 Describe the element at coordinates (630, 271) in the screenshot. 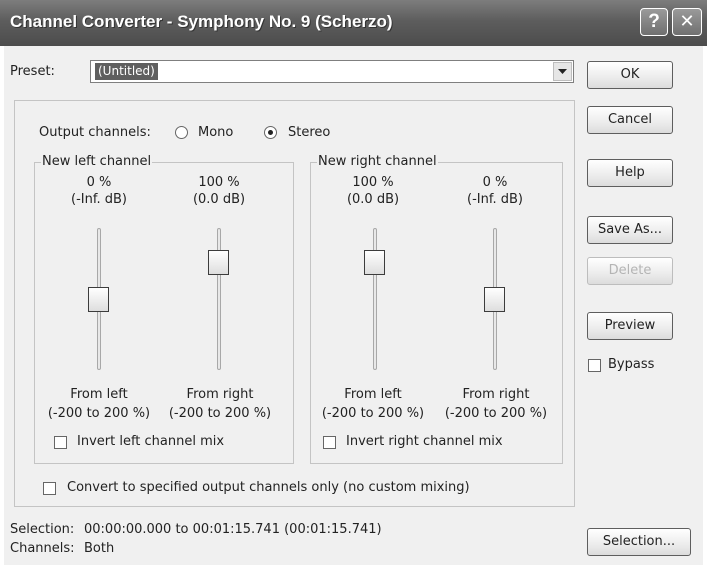

I see `delete-button: Delete` at that location.